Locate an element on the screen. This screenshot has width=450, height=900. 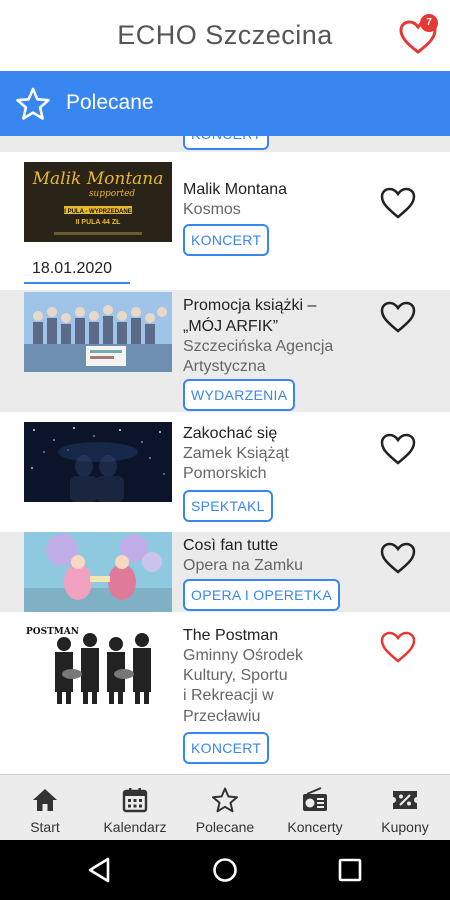
nav-kalendarz: Kalendarz is located at coordinates (135, 808).